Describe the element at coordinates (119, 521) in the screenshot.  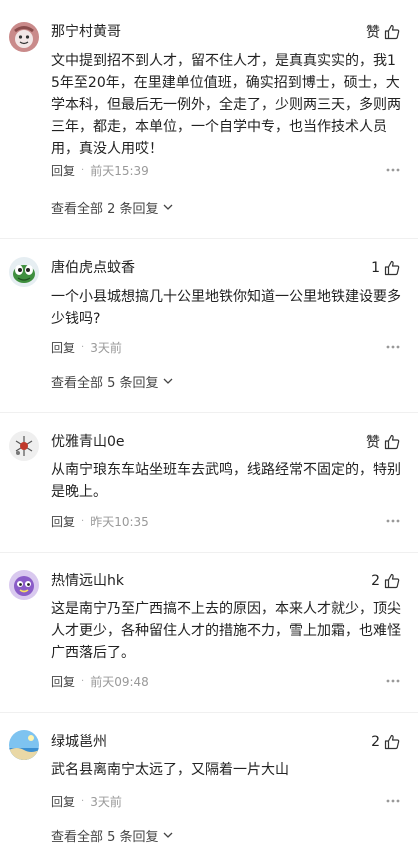
I see `timestamp: 昨天10:35` at that location.